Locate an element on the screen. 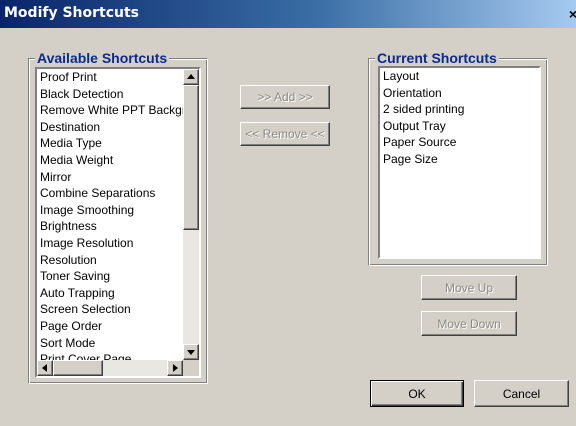 The height and width of the screenshot is (426, 576). list-item: Image Smoothing is located at coordinates (111, 210).